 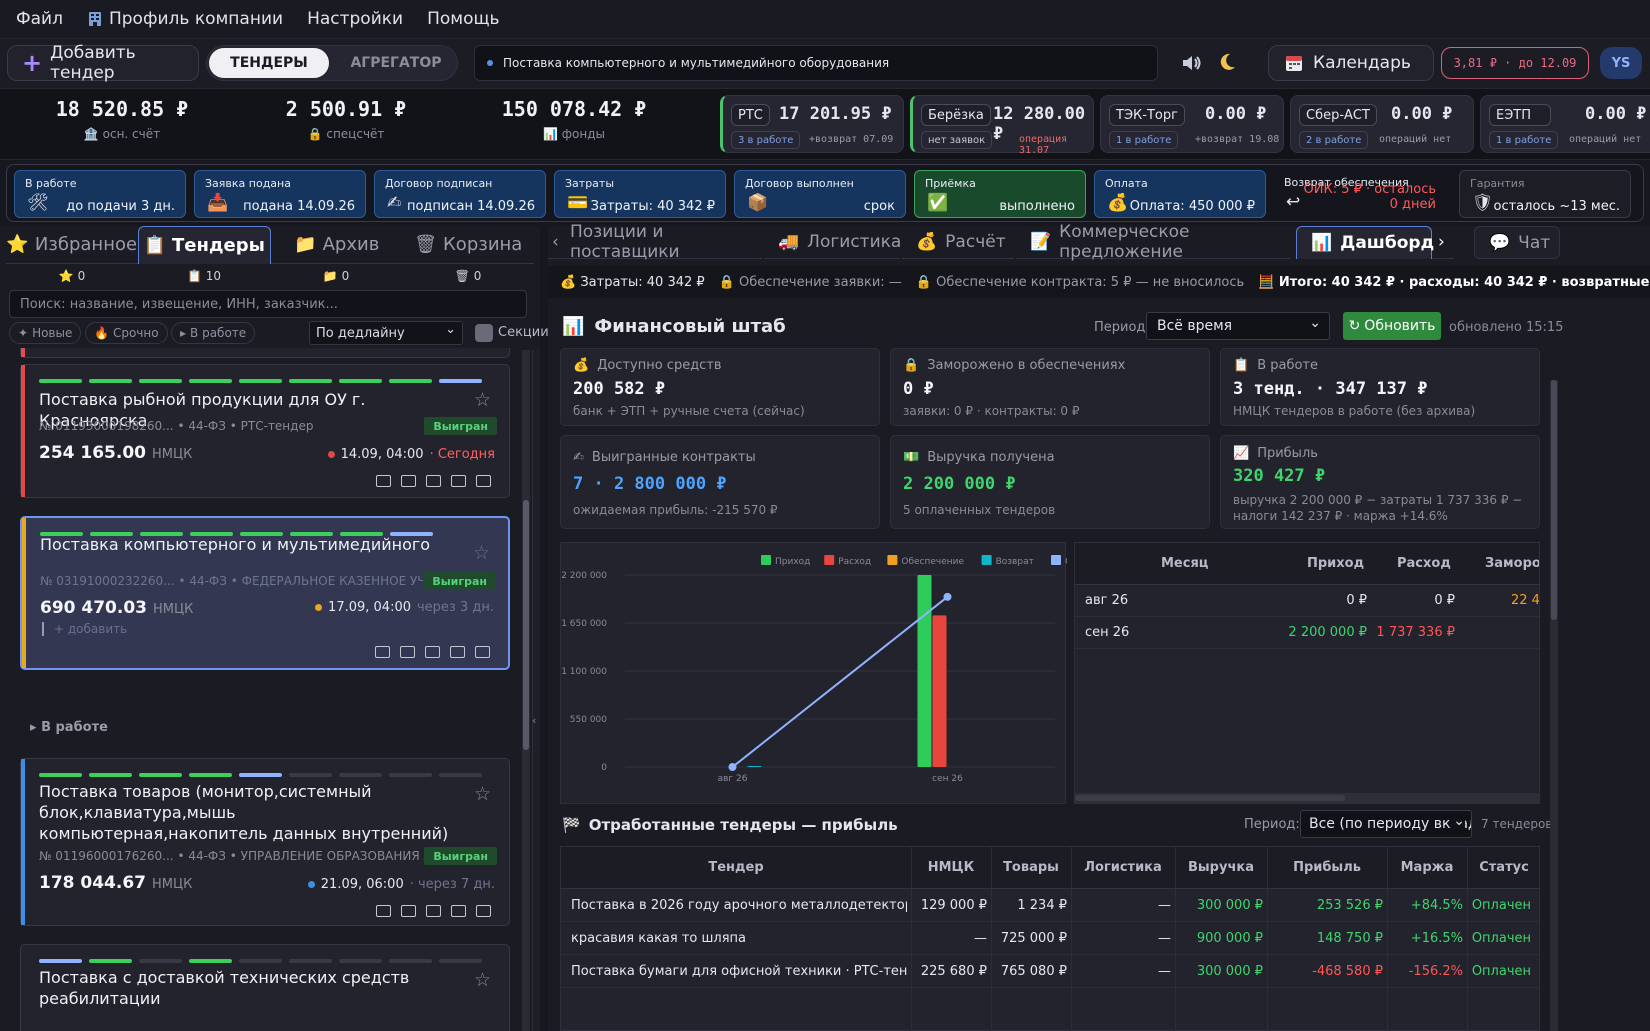 I want to click on filter-in-work-chip: ▸ В работе, so click(x=213, y=333).